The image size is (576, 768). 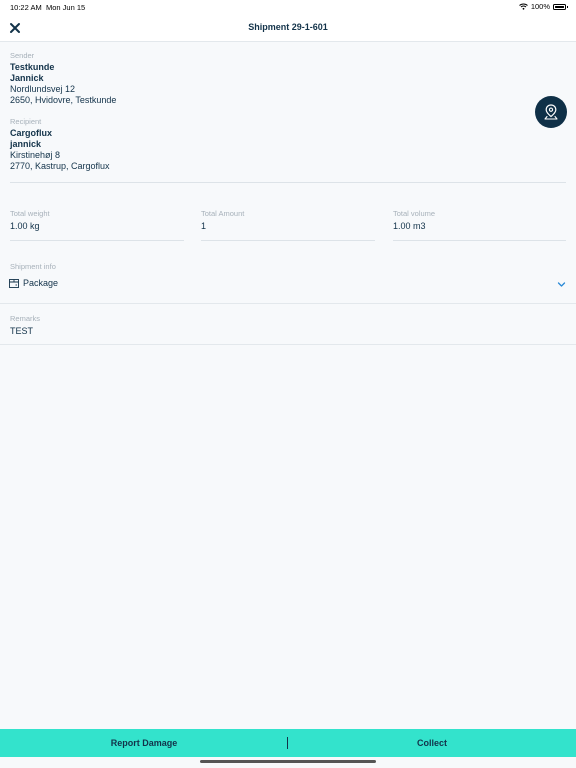 What do you see at coordinates (144, 743) in the screenshot?
I see `report-damage-button: Report Damage` at bounding box center [144, 743].